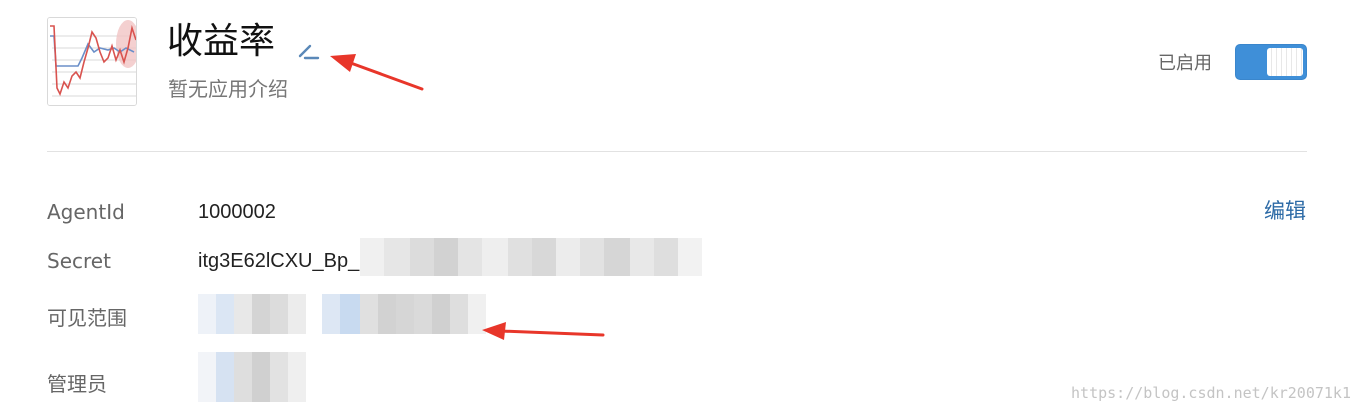 This screenshot has height=413, width=1363. I want to click on app-name: 收益率, so click(221, 41).